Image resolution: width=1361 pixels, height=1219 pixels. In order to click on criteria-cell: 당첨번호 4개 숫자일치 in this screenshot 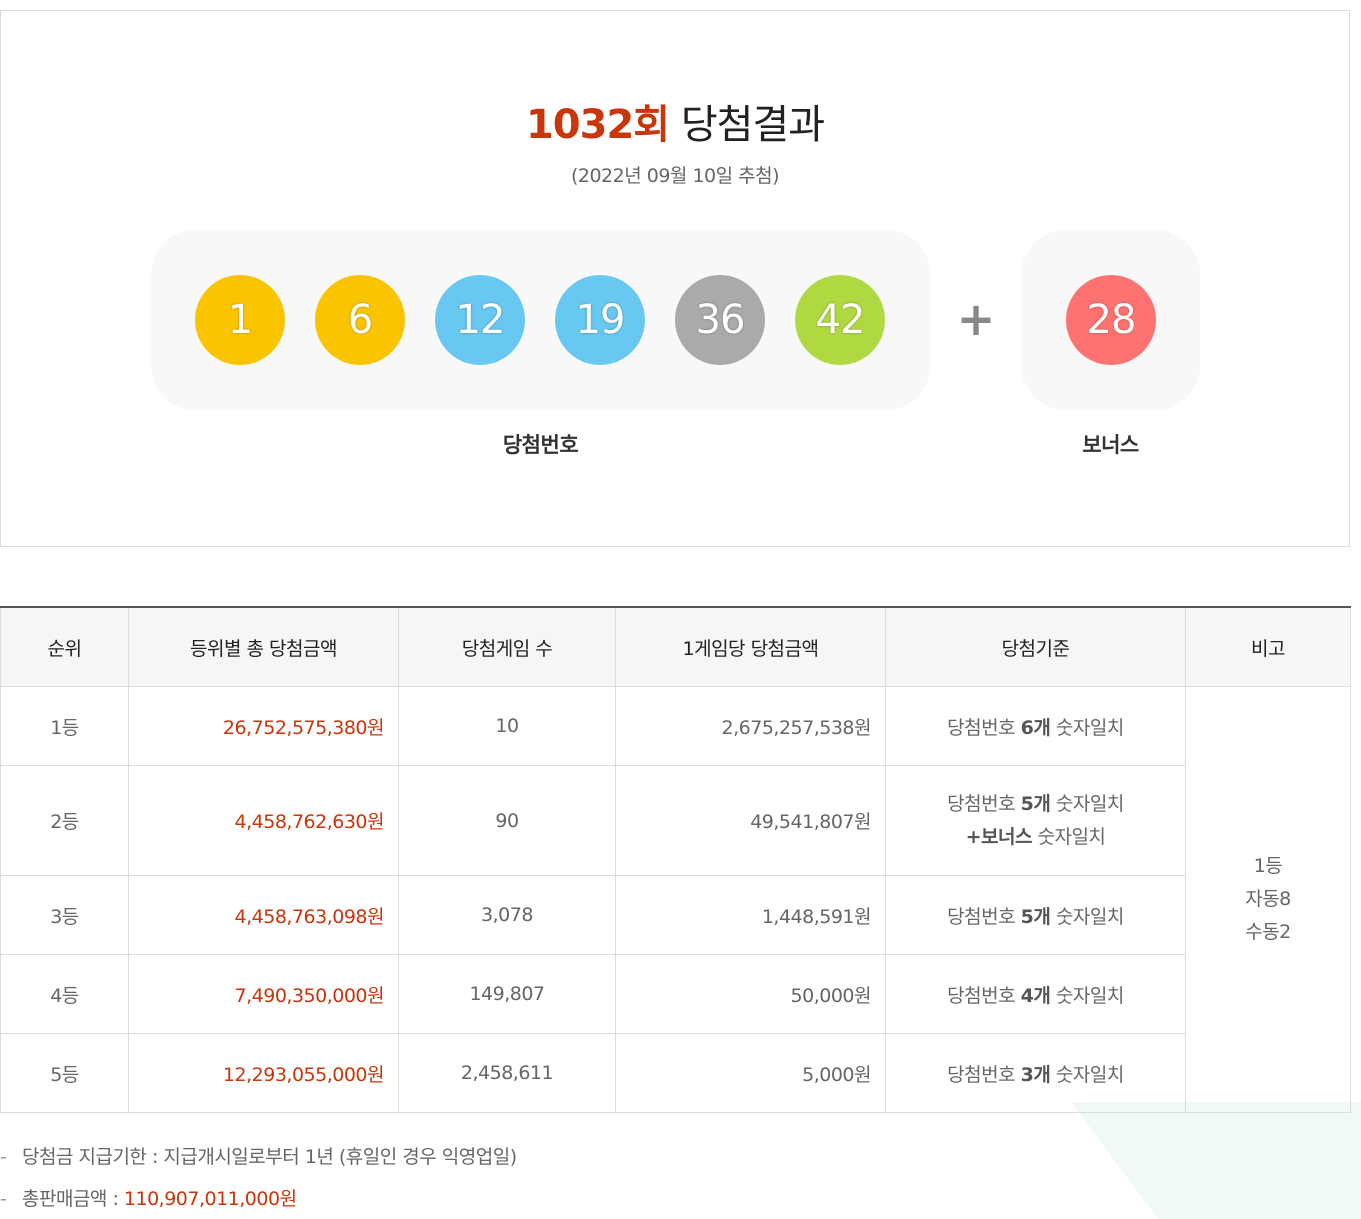, I will do `click(1035, 994)`.